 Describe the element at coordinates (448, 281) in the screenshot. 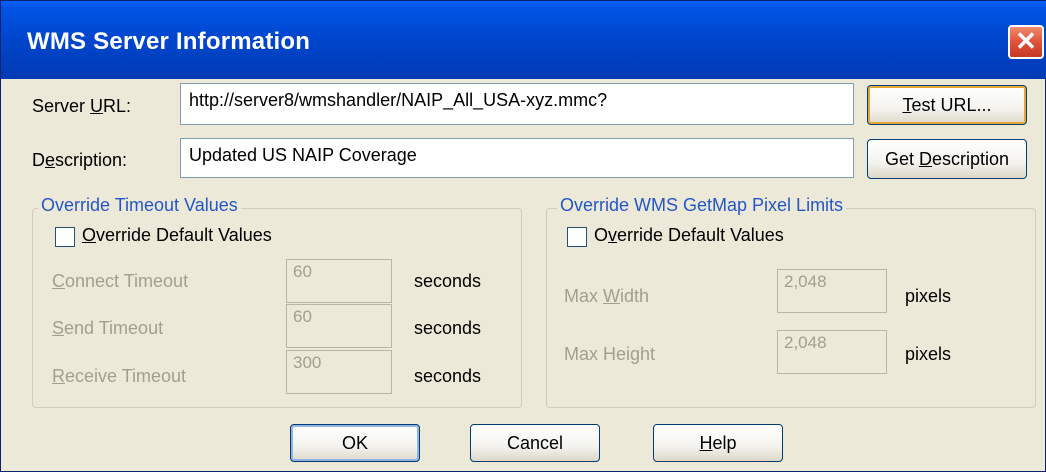

I see `connect-timeout-unit: seconds` at that location.